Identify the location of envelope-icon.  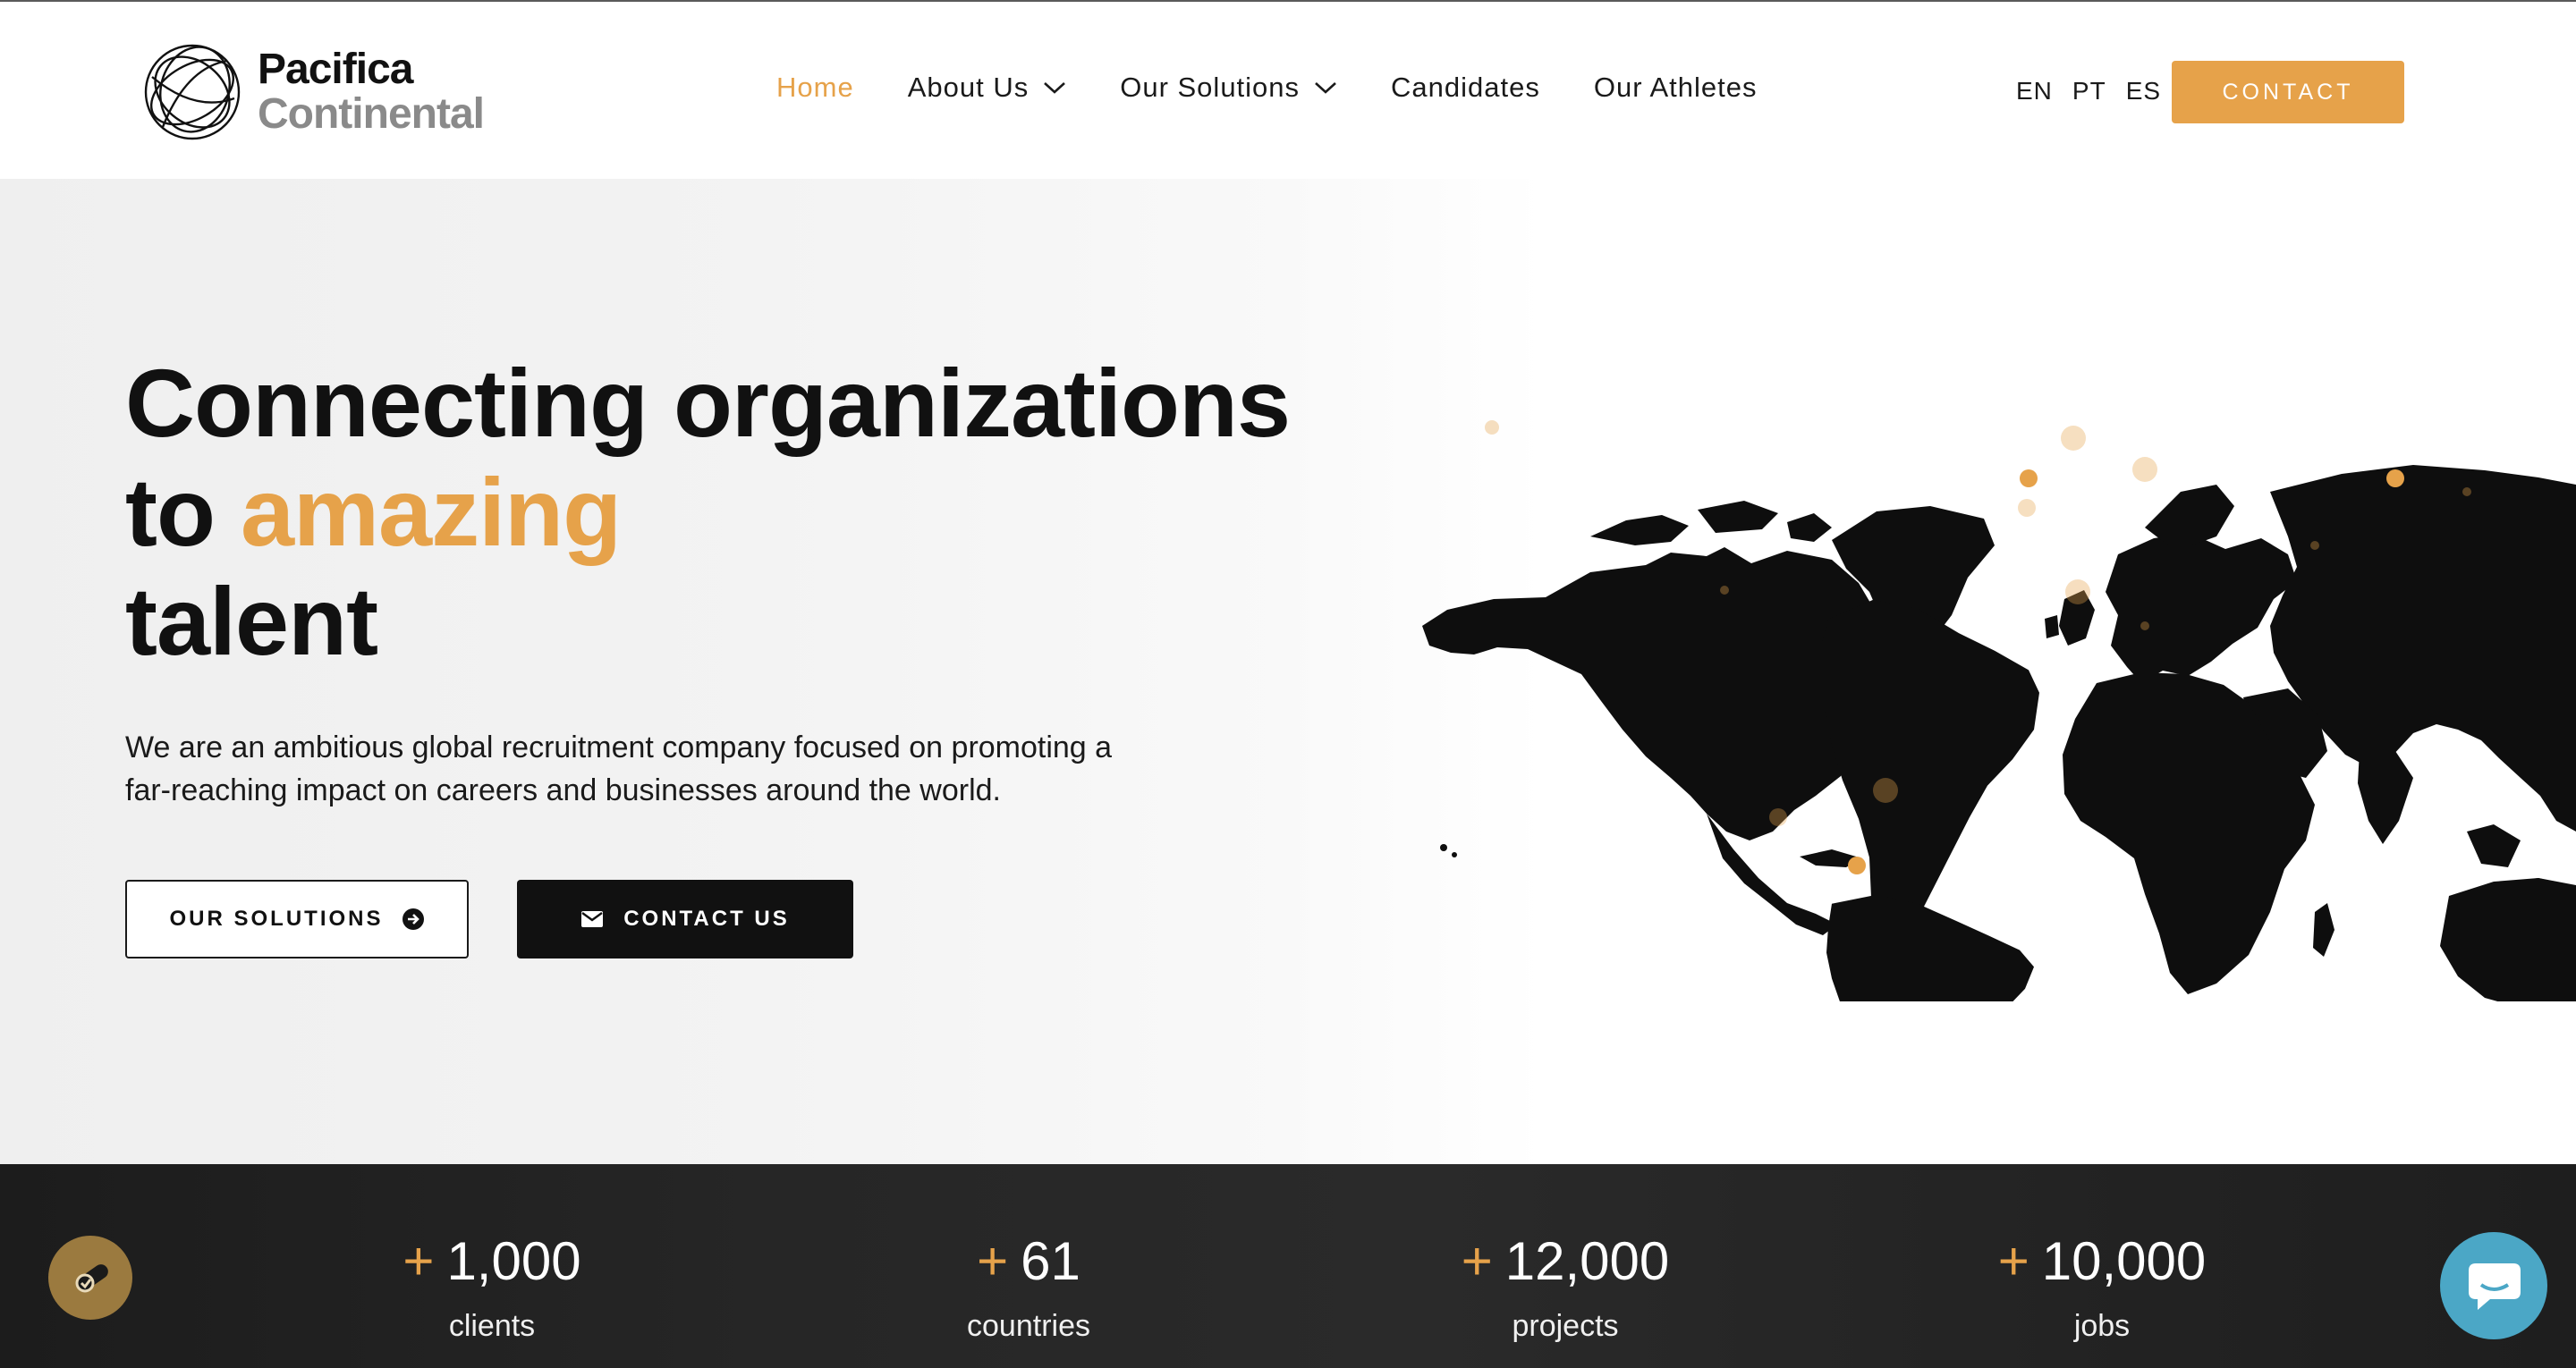
(592, 919).